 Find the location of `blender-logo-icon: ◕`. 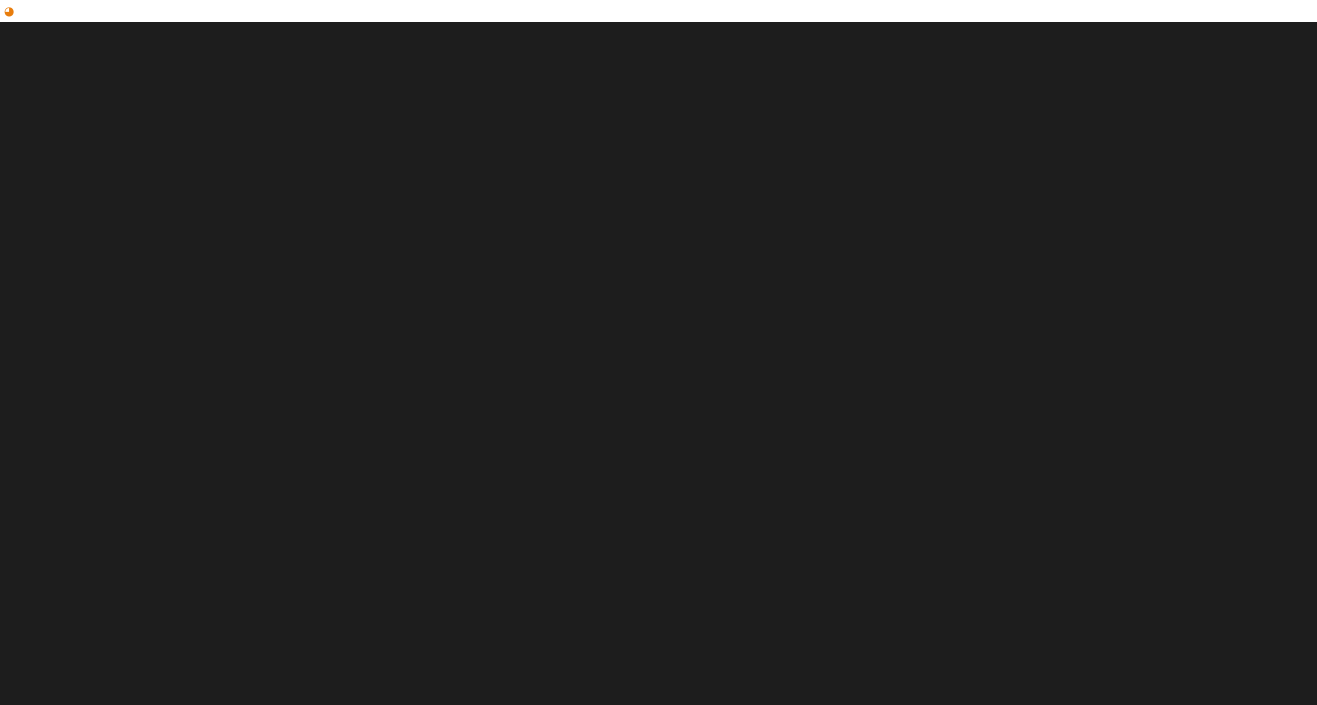

blender-logo-icon: ◕ is located at coordinates (9, 11).